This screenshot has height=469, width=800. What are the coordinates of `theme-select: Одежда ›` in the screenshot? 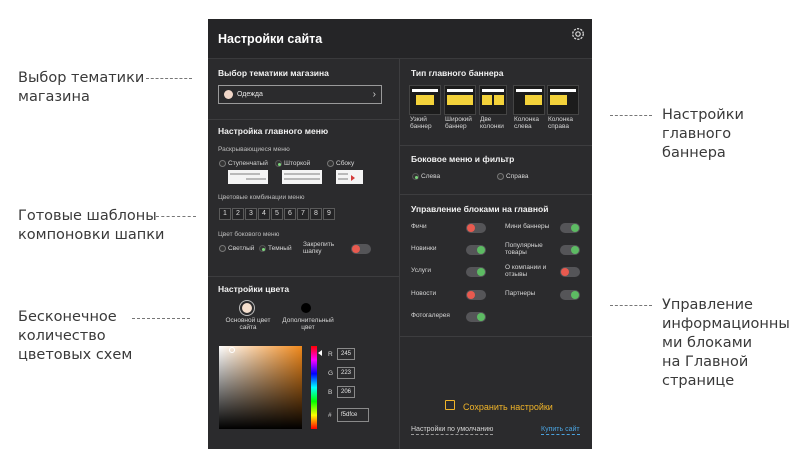 It's located at (300, 94).